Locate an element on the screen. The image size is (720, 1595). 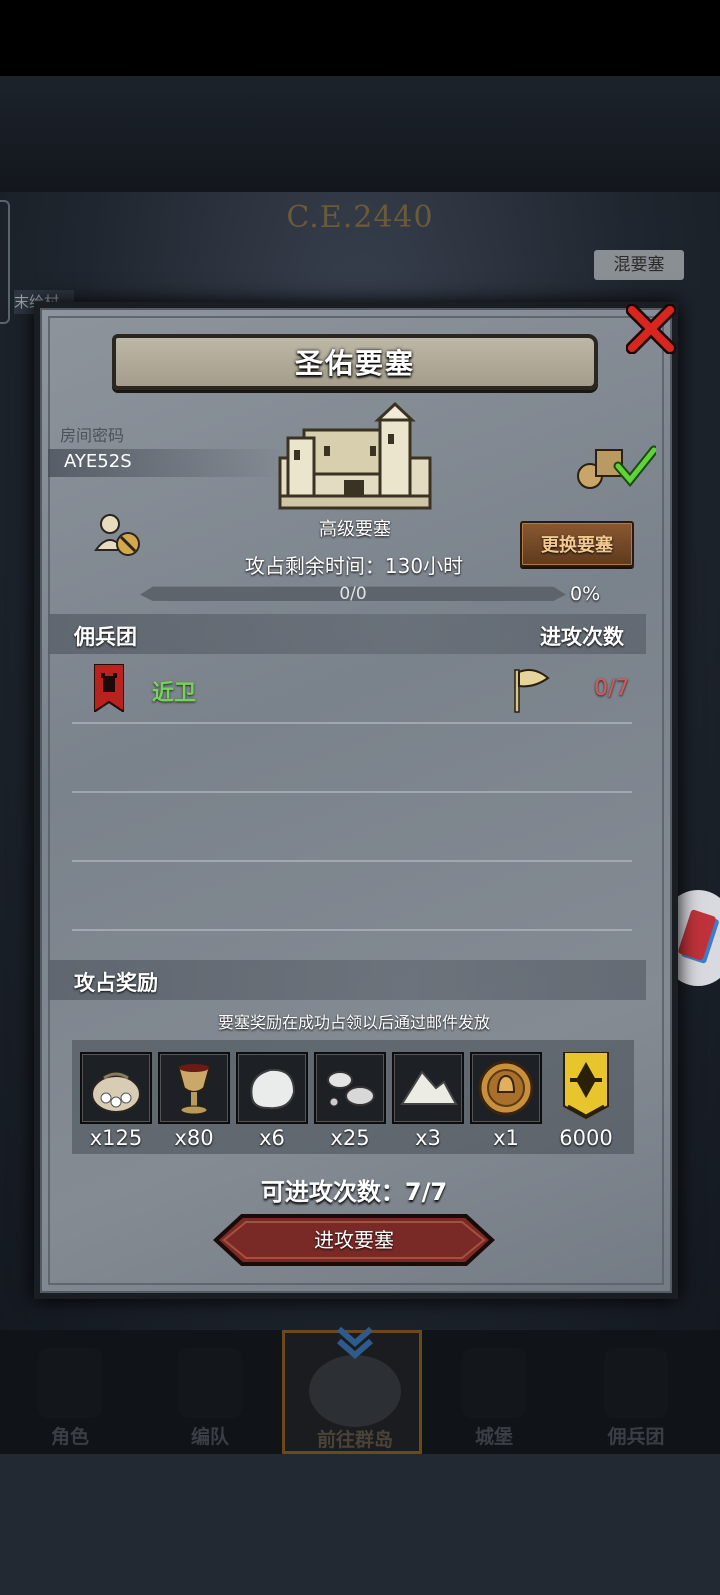
title-banner: 圣佑要塞 is located at coordinates (355, 362).